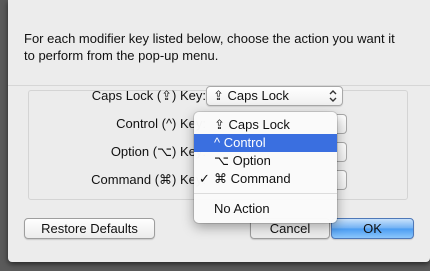  I want to click on menu-item-caps-lock: ⇪ Caps Lock, so click(265, 125).